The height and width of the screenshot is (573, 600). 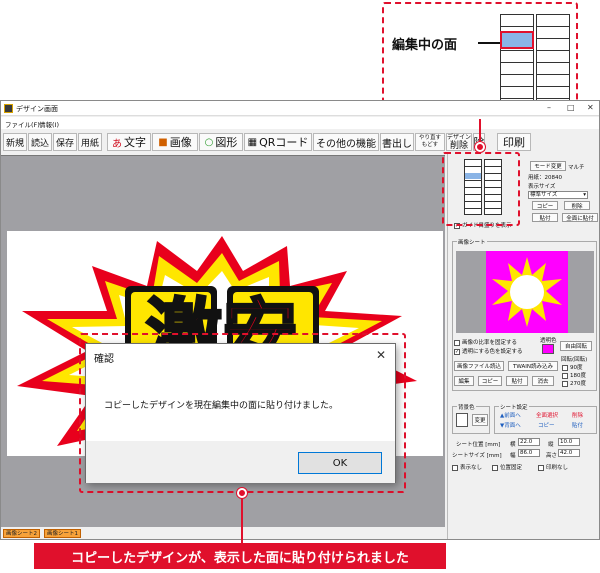 What do you see at coordinates (552, 456) in the screenshot?
I see `size-h-label: 高さ` at bounding box center [552, 456].